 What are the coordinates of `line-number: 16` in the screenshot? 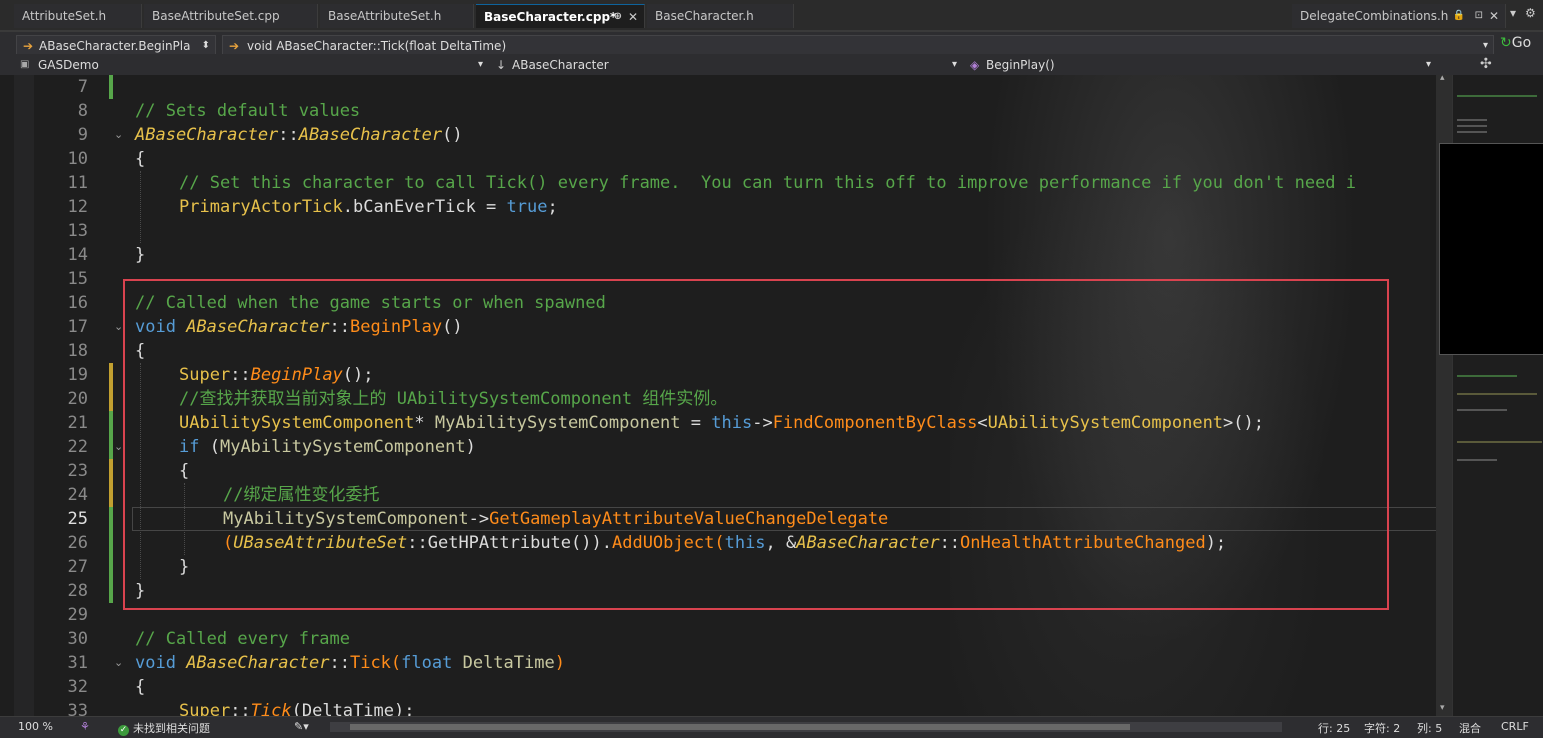 It's located at (77, 303).